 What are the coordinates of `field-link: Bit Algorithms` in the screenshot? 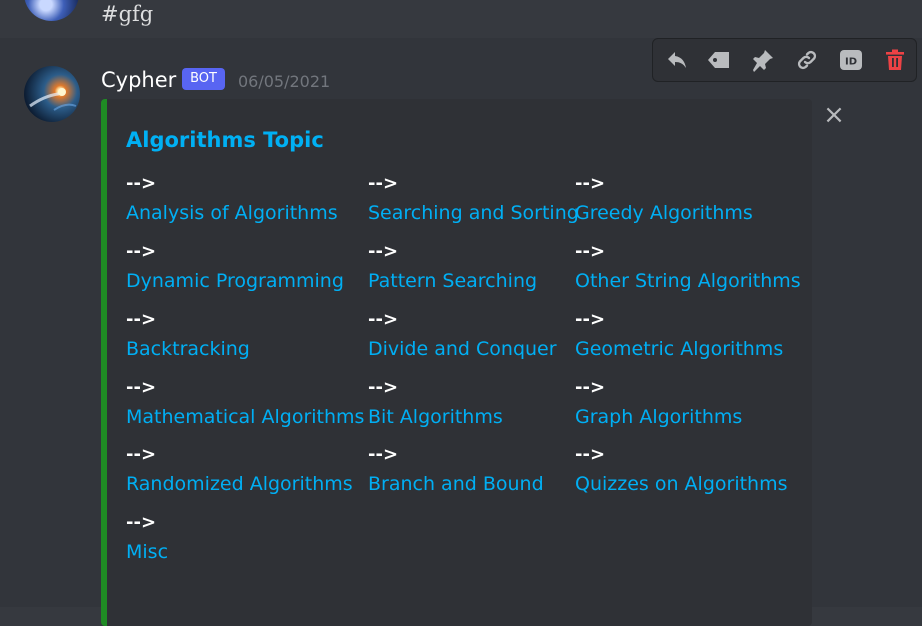 It's located at (435, 417).